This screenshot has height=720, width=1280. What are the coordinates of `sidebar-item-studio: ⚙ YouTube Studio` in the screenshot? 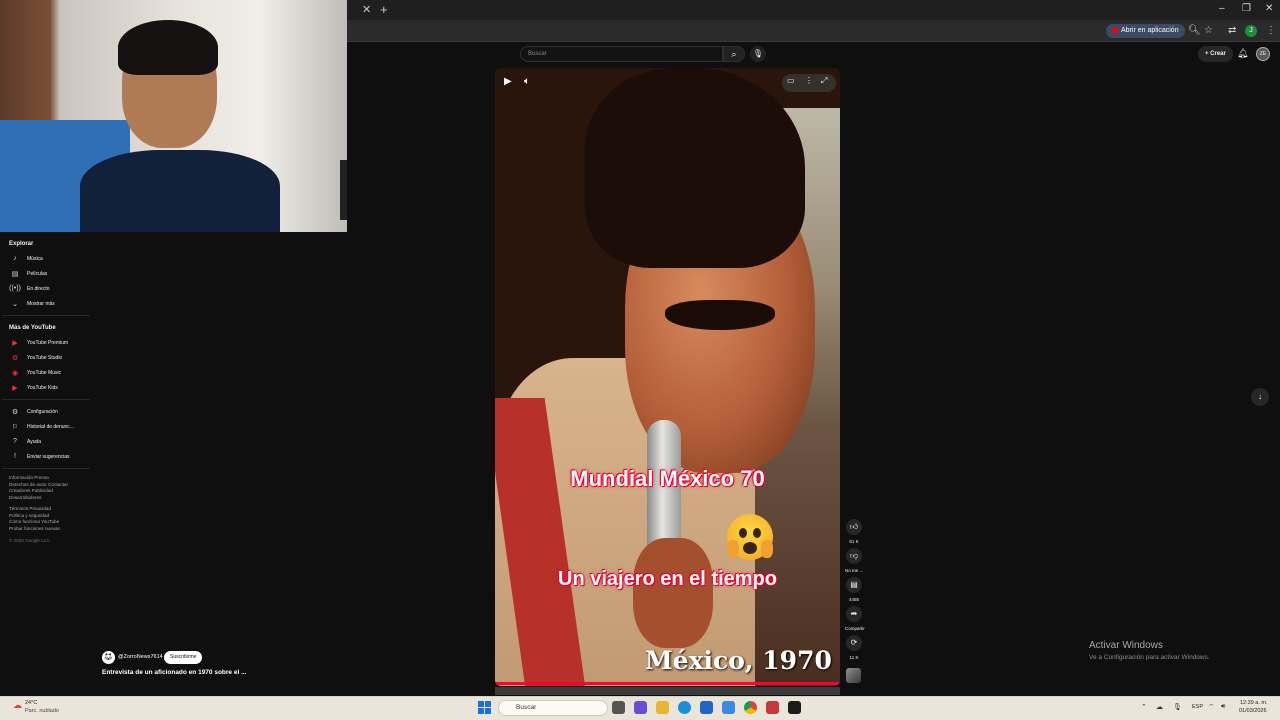 It's located at (46, 357).